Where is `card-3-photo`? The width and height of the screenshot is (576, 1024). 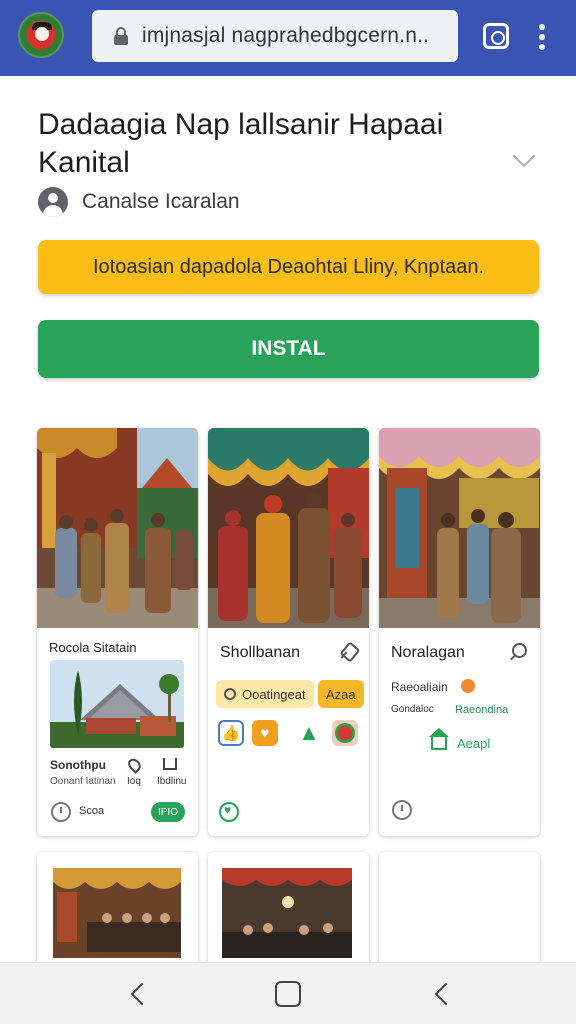
card-3-photo is located at coordinates (459, 528).